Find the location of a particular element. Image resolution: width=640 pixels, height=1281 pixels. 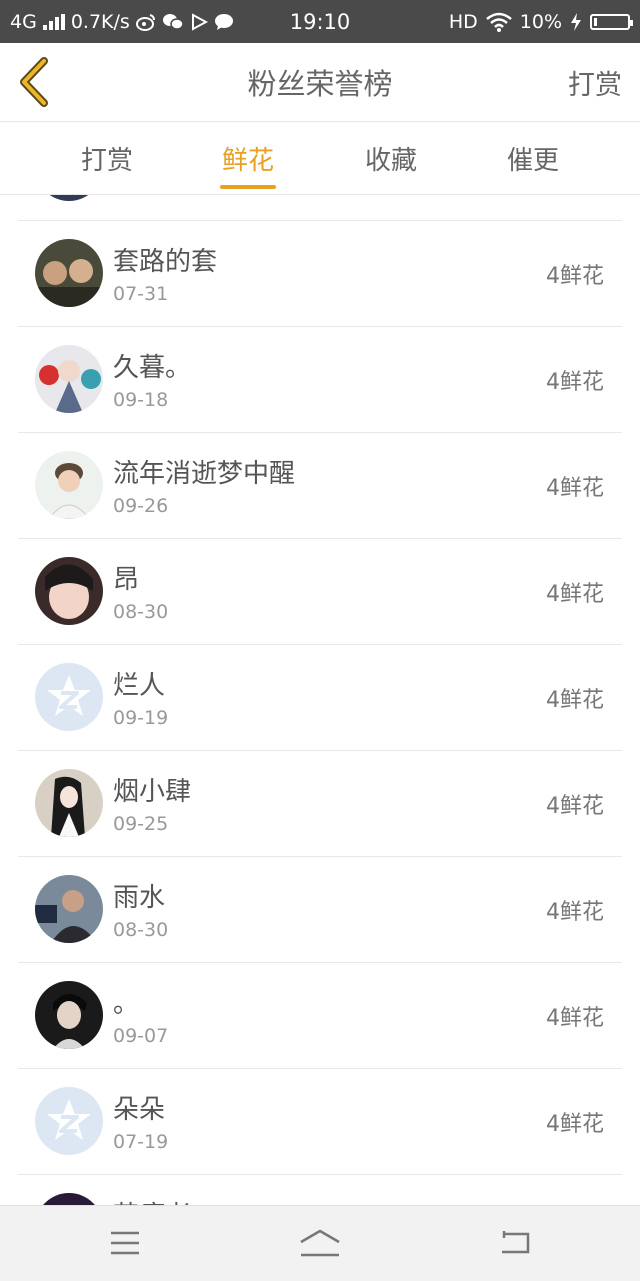

home-button is located at coordinates (320, 1243).